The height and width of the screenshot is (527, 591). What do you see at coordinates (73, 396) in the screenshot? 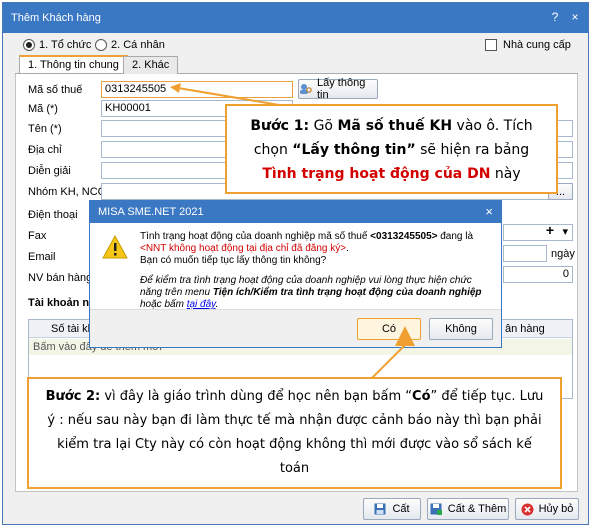
I see `callout2-step: Bước 2:` at bounding box center [73, 396].